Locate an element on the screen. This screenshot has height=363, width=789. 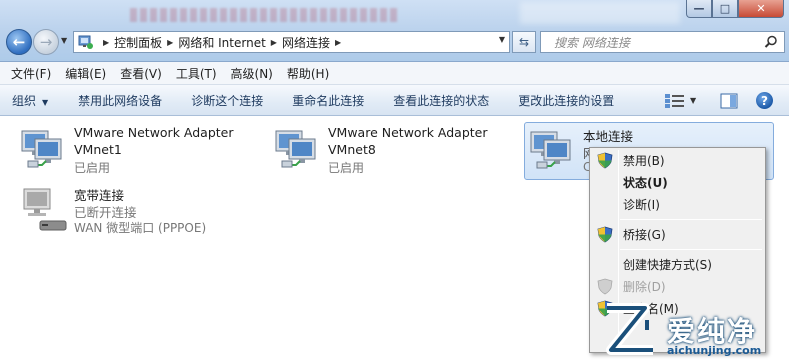
connection-item-broadband: 宽带连接 已断开连接 WAN 微型端口 (PPPOE) is located at coordinates (140, 220).